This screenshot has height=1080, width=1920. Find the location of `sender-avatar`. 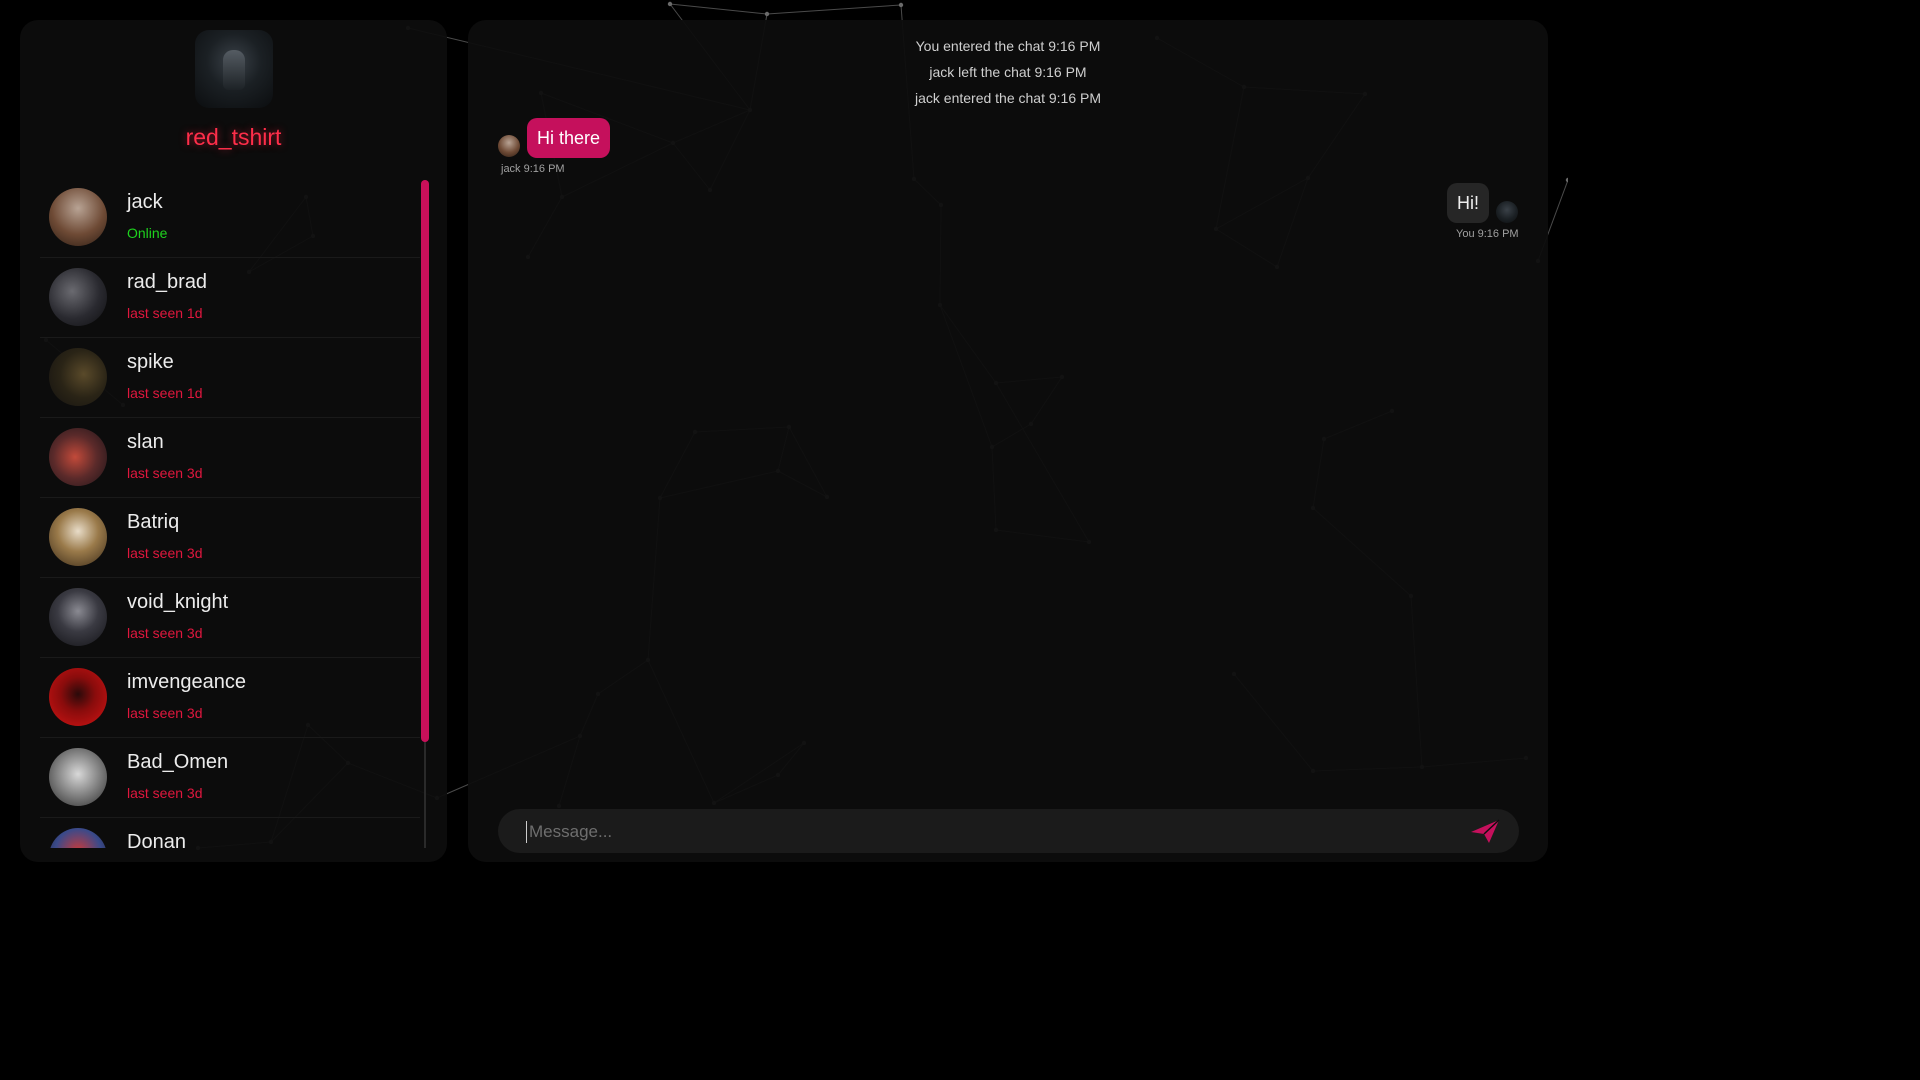

sender-avatar is located at coordinates (509, 146).